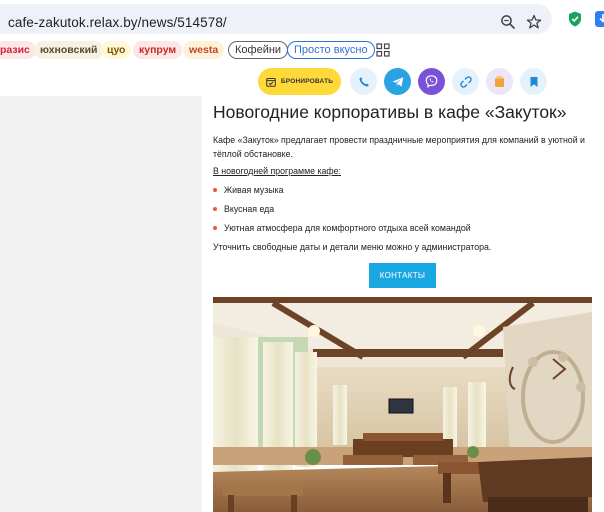 The height and width of the screenshot is (512, 604). Describe the element at coordinates (575, 19) in the screenshot. I see `shield-extension-icon` at that location.